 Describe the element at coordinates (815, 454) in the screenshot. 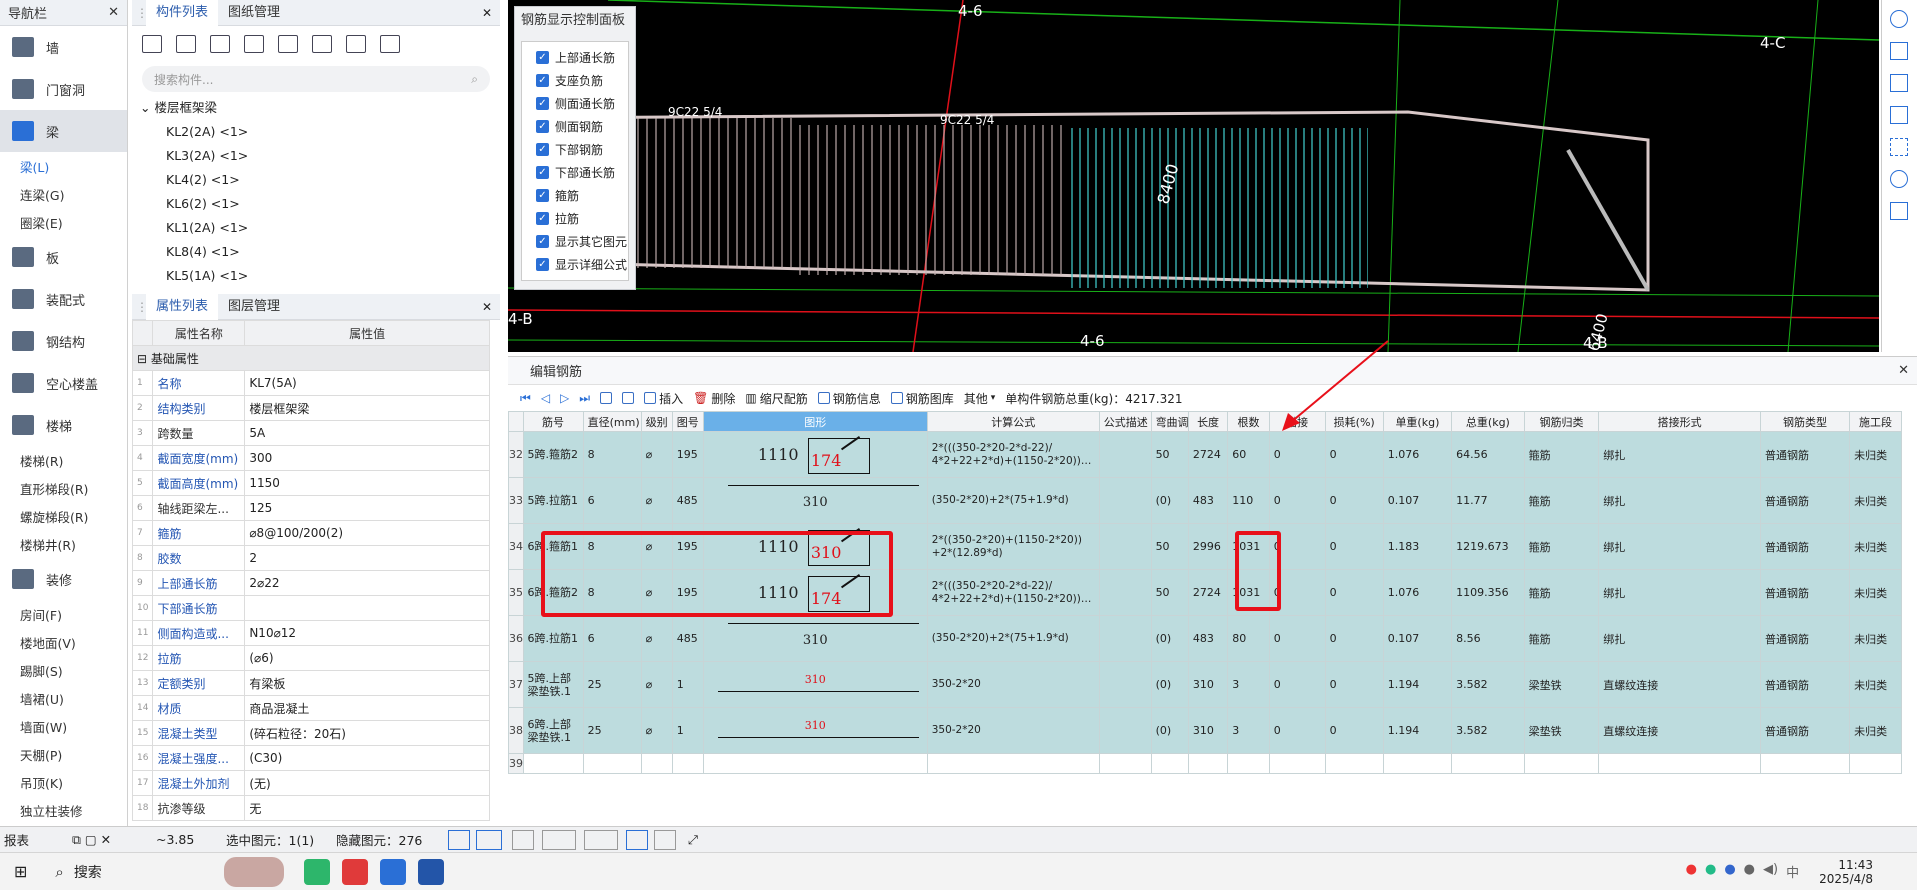

I see `rebar-shape: 1110 174` at that location.